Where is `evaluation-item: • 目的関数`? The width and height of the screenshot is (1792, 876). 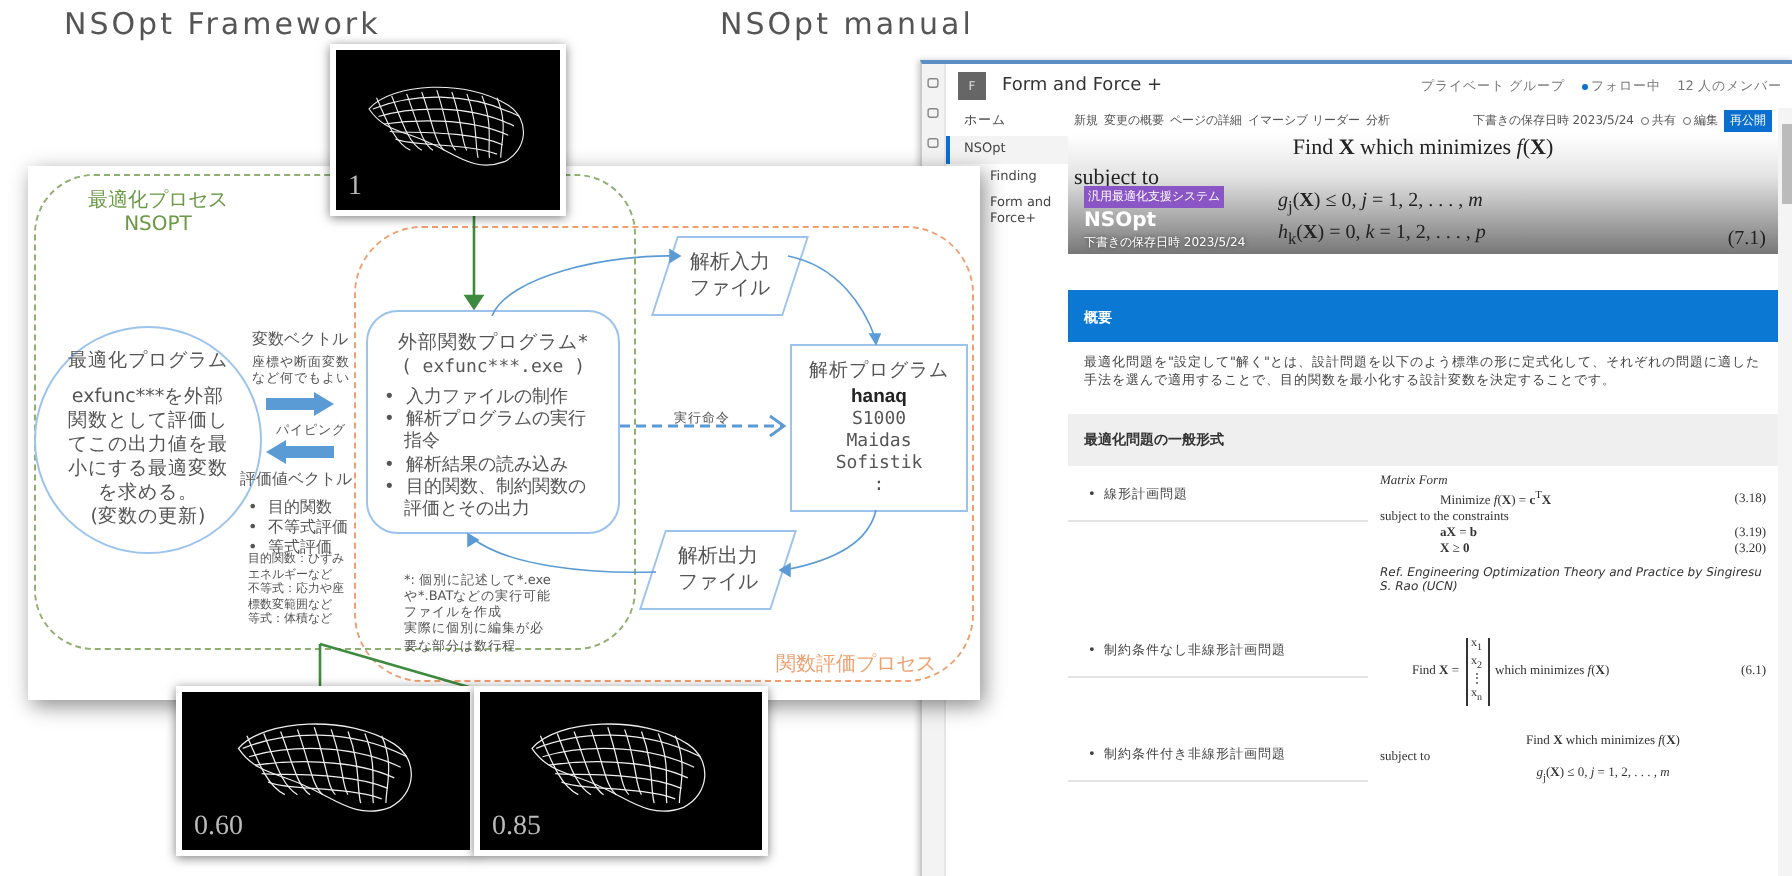 evaluation-item: • 目的関数 is located at coordinates (291, 508).